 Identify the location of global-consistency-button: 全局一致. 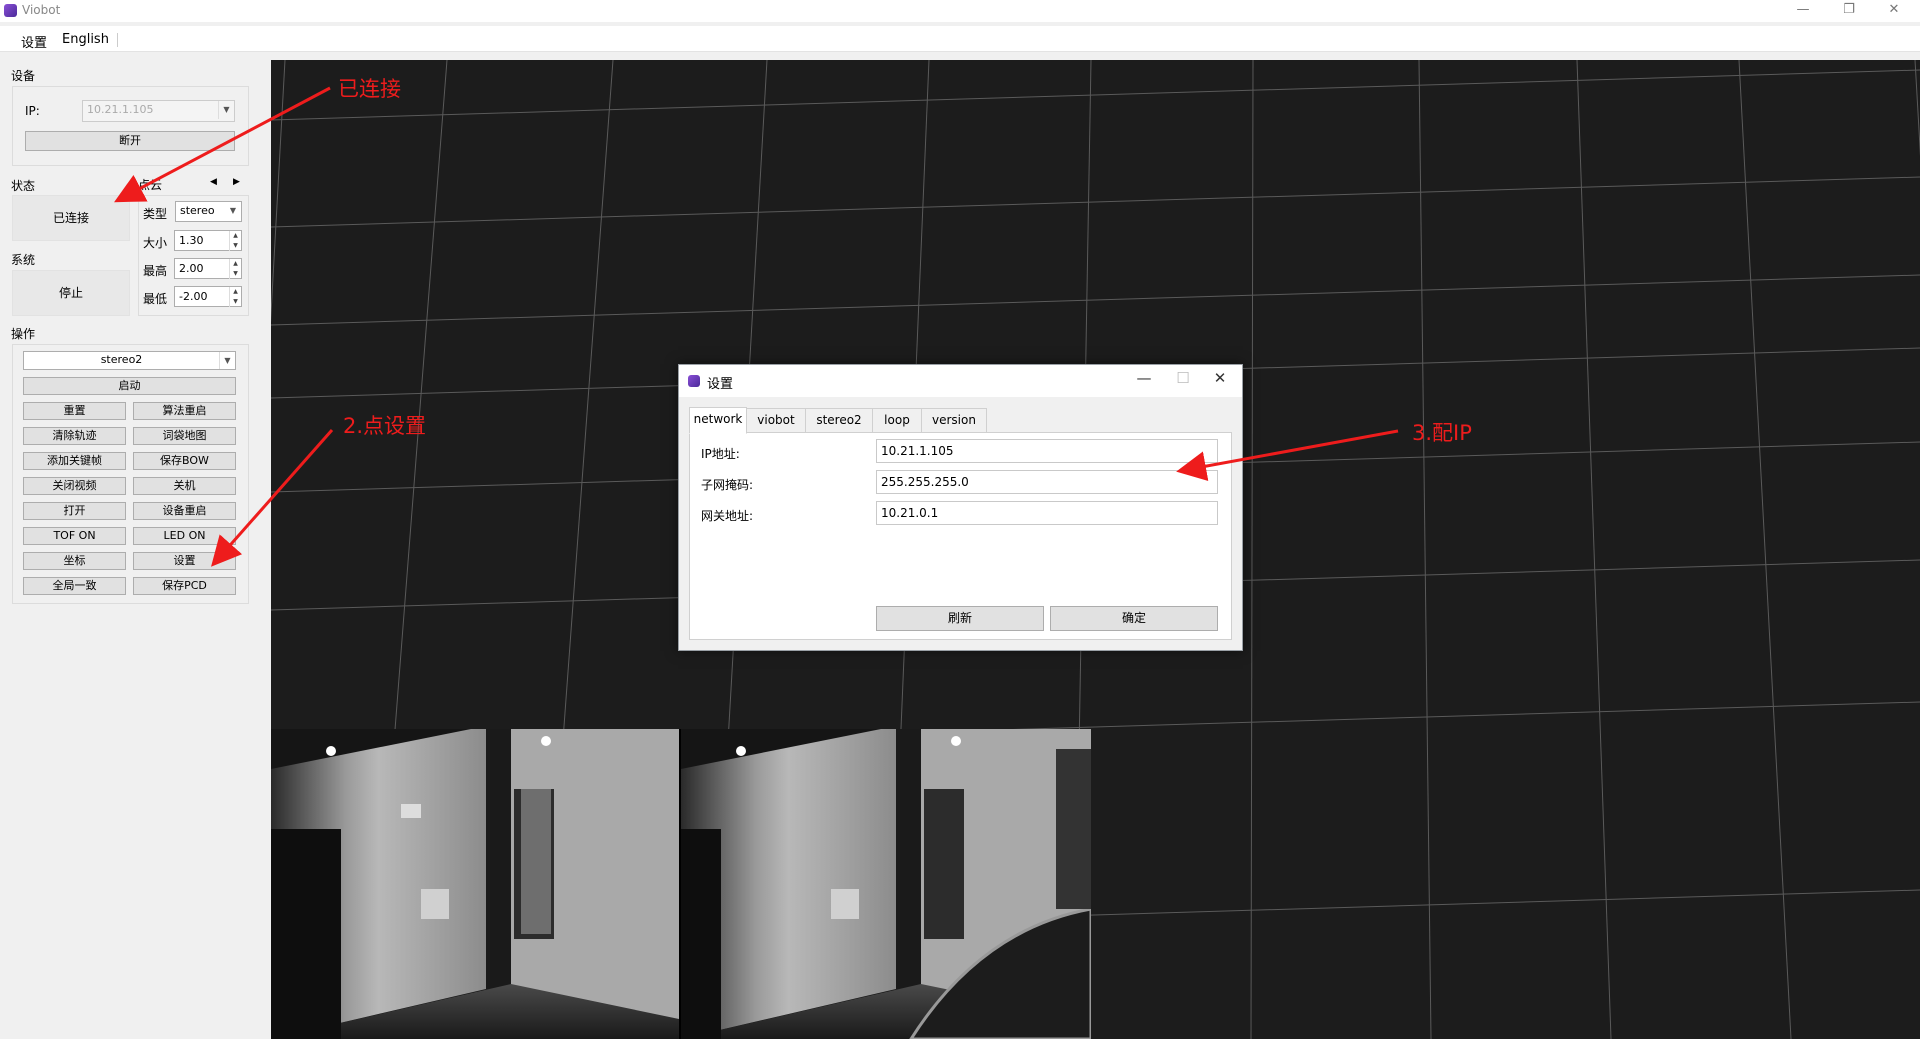
(74, 586).